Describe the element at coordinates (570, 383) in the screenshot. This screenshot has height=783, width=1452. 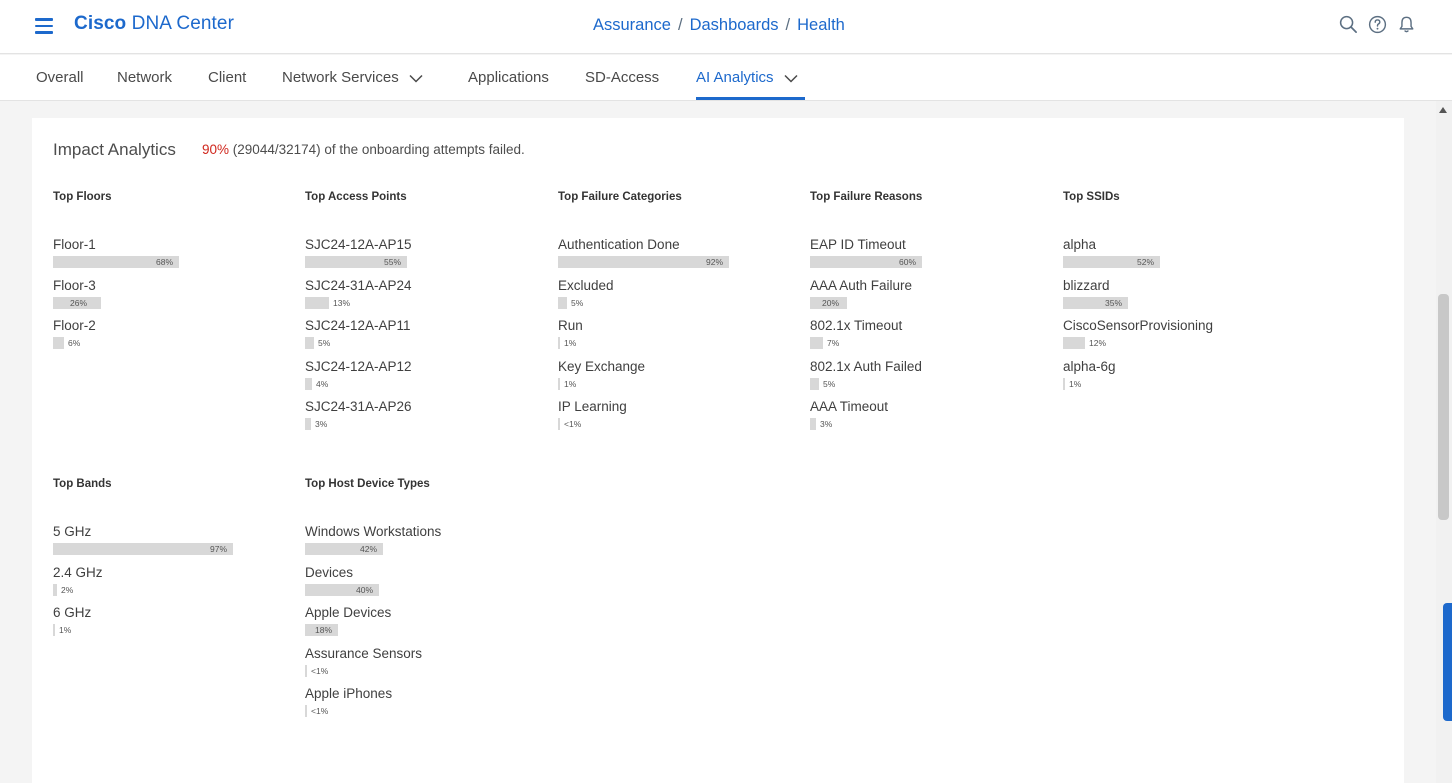
I see `percent-label: 1%` at that location.